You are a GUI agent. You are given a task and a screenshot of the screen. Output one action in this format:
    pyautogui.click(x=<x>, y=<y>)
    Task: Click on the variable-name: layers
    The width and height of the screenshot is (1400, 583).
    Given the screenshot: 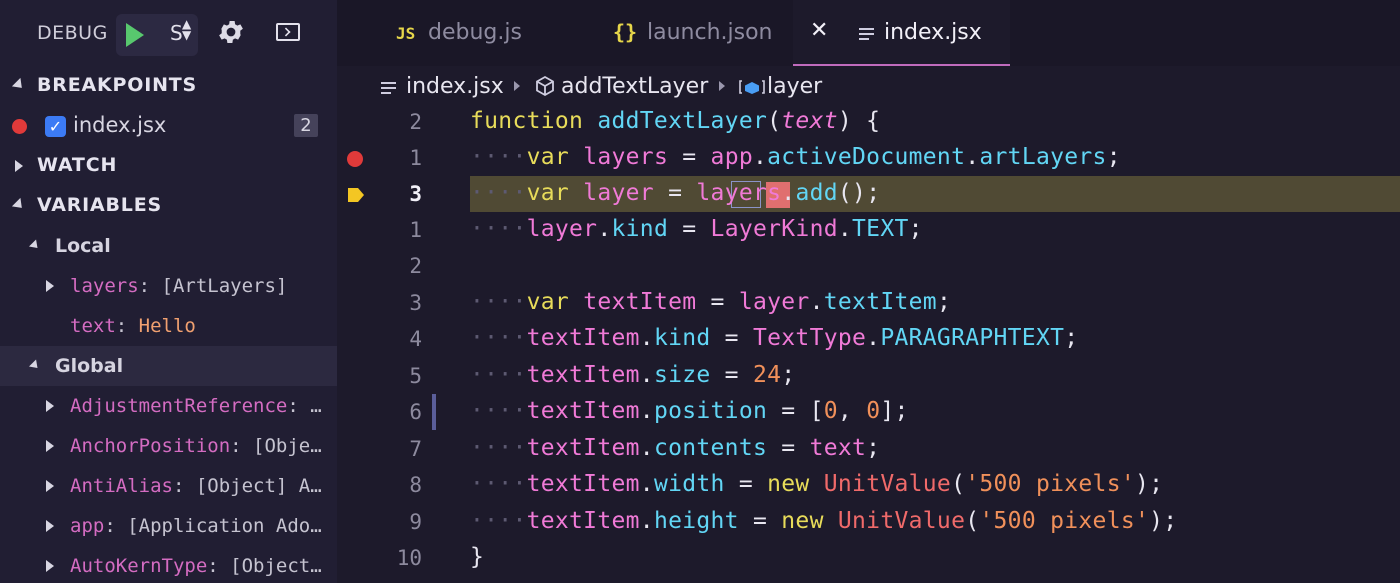 What is the action you would take?
    pyautogui.click(x=104, y=286)
    